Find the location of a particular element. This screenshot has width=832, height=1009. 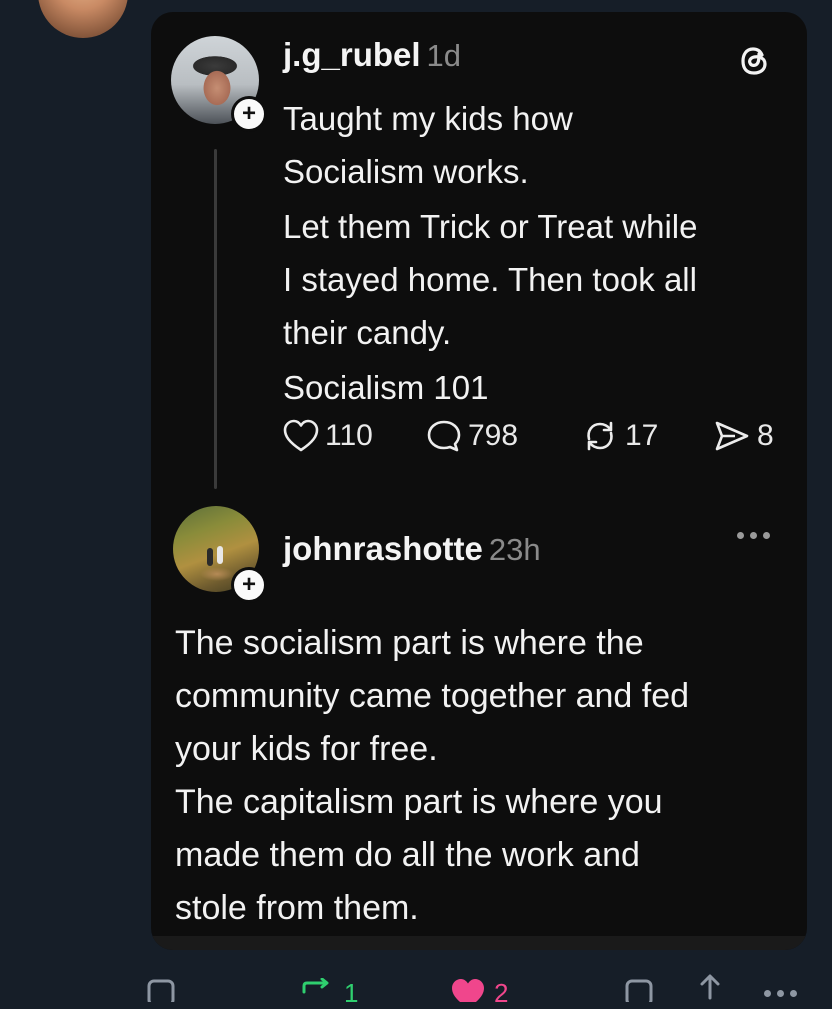

share-count: 8 is located at coordinates (765, 435).